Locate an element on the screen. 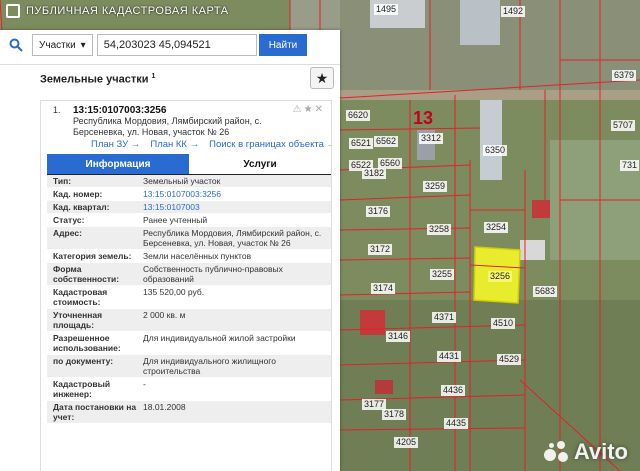 This screenshot has height=471, width=640. chevron-down-icon: ▾ is located at coordinates (83, 45).